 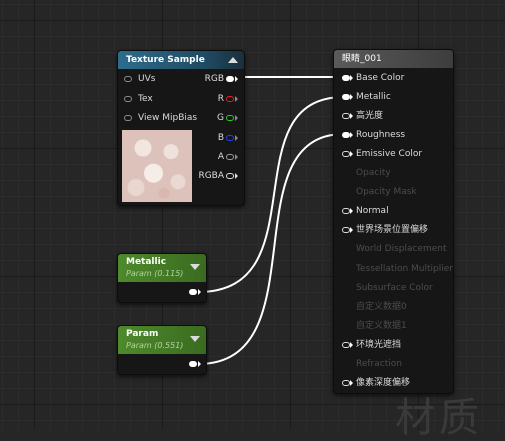 I want to click on material-input-pin: Refraction, so click(x=394, y=364).